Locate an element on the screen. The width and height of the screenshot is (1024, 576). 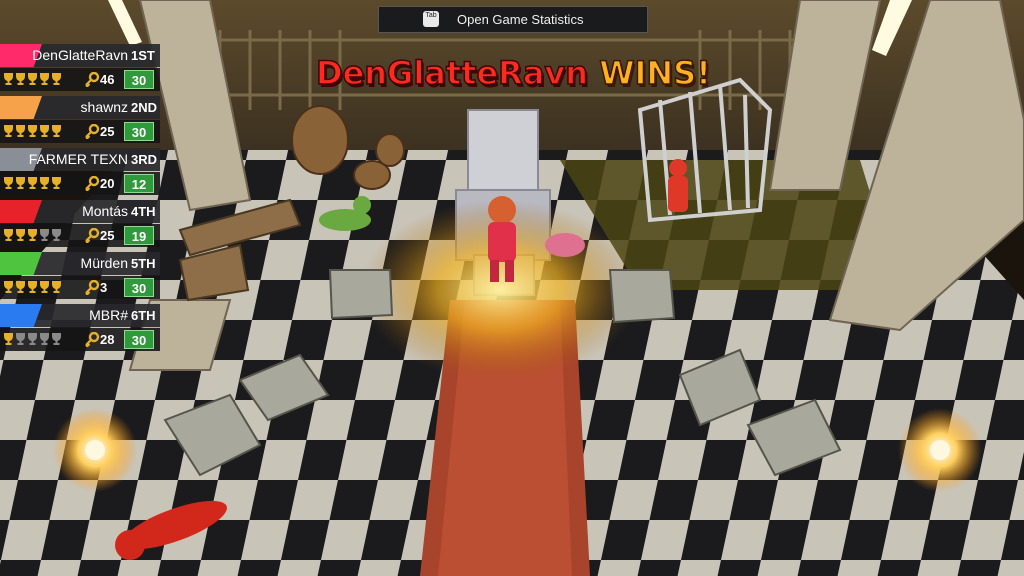
player-stats: 28 30 is located at coordinates (80, 339).